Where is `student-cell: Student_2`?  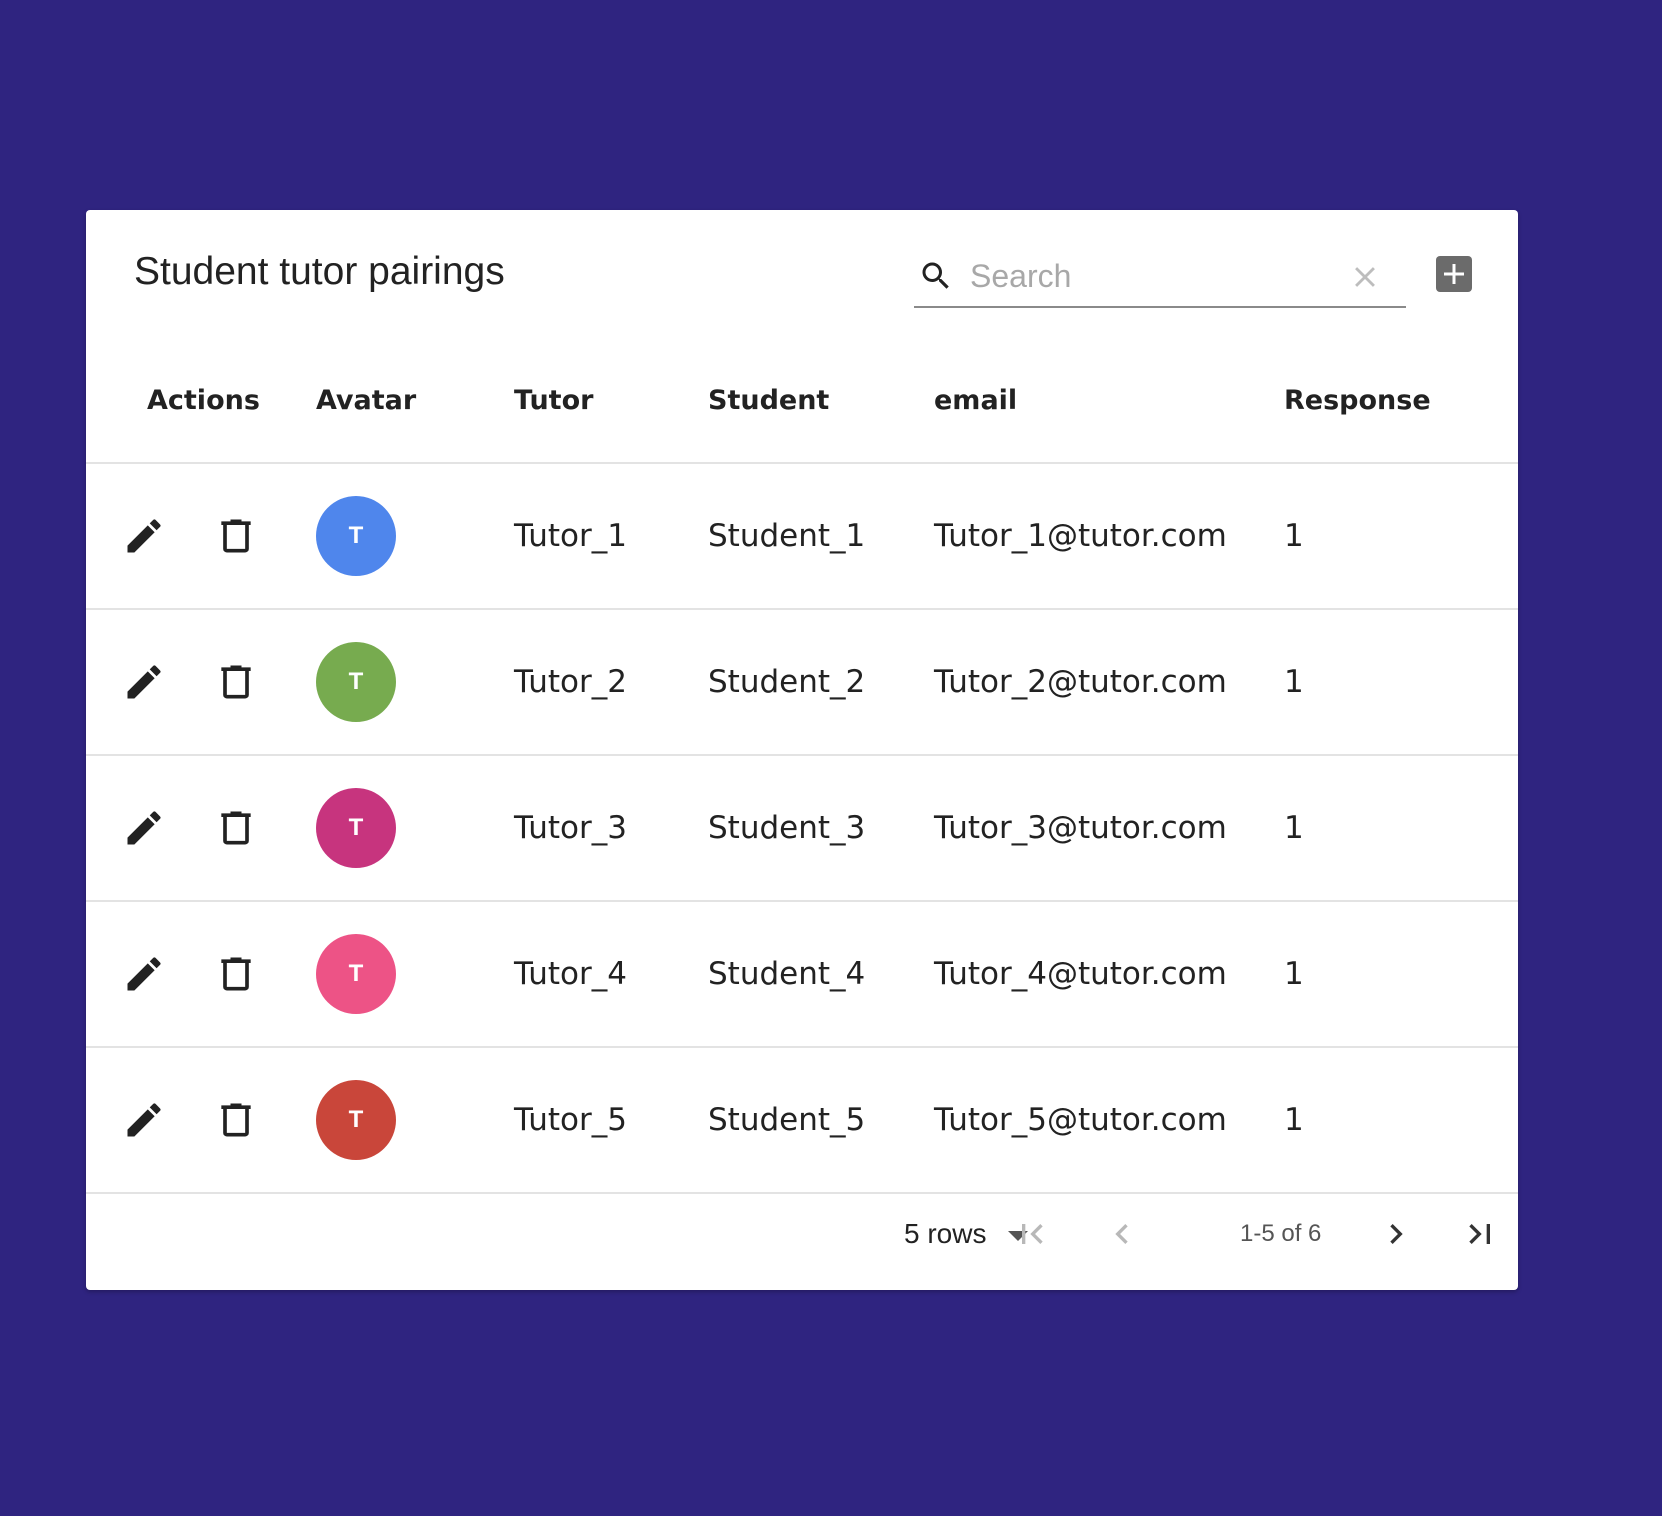
student-cell: Student_2 is located at coordinates (821, 682).